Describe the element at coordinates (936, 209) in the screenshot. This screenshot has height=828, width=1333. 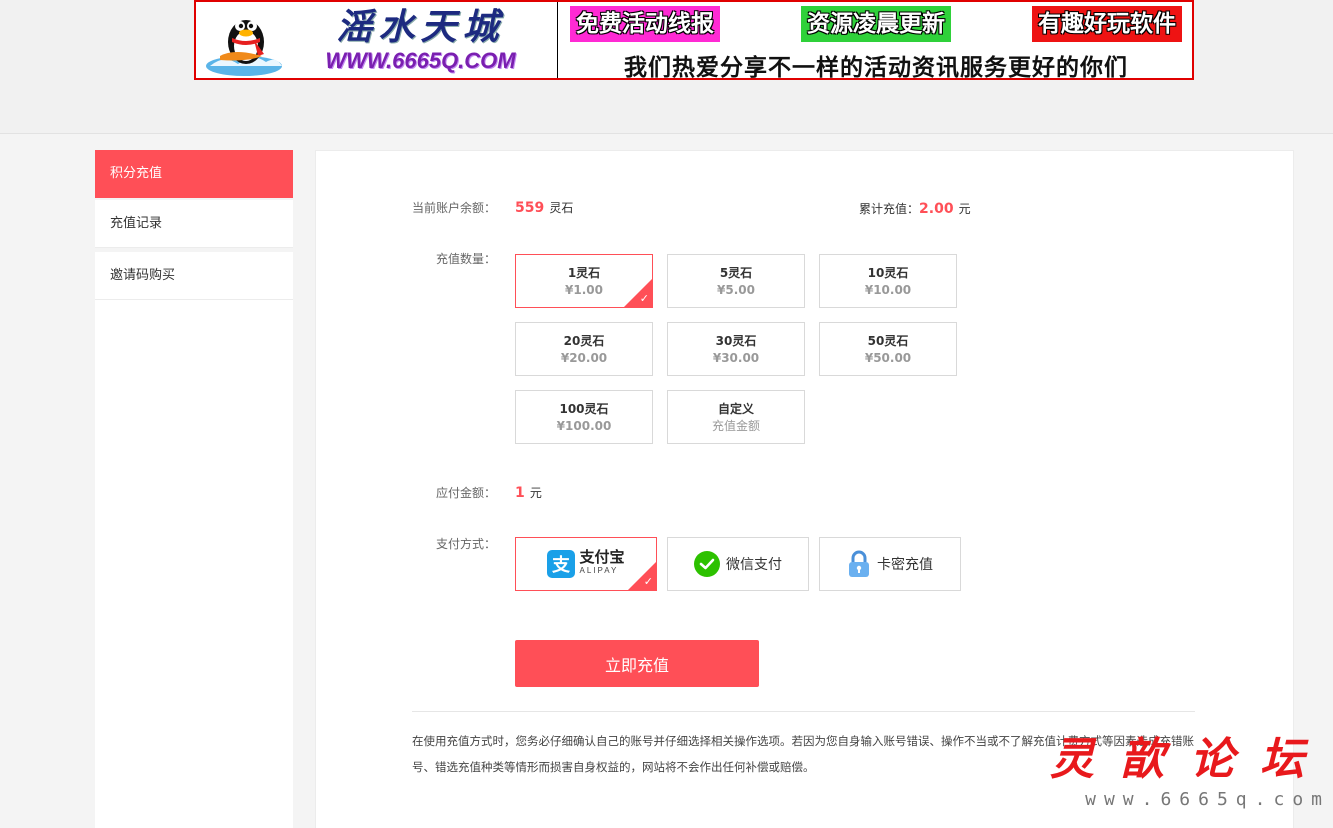
I see `total-recharge-value: 2.00` at that location.